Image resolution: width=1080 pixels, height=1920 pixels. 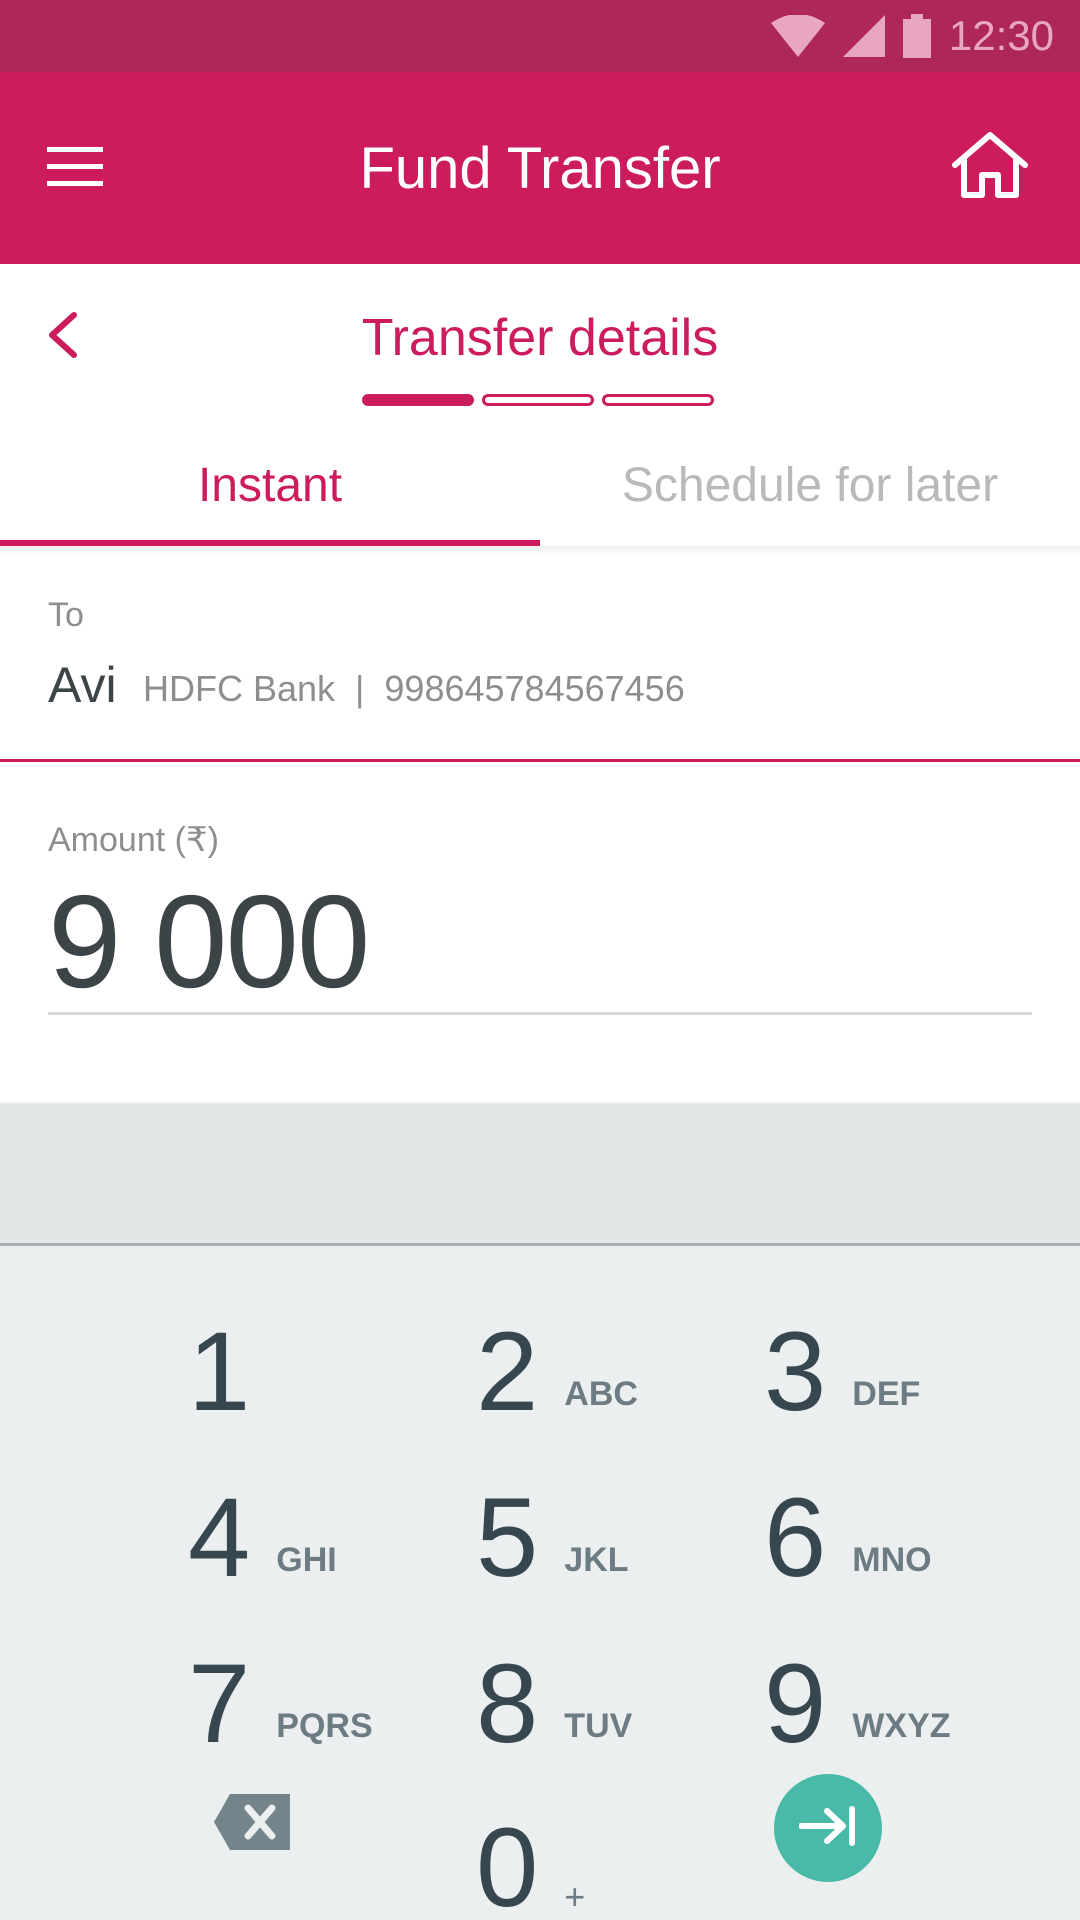 What do you see at coordinates (324, 1726) in the screenshot?
I see `key-letters: PQRS` at bounding box center [324, 1726].